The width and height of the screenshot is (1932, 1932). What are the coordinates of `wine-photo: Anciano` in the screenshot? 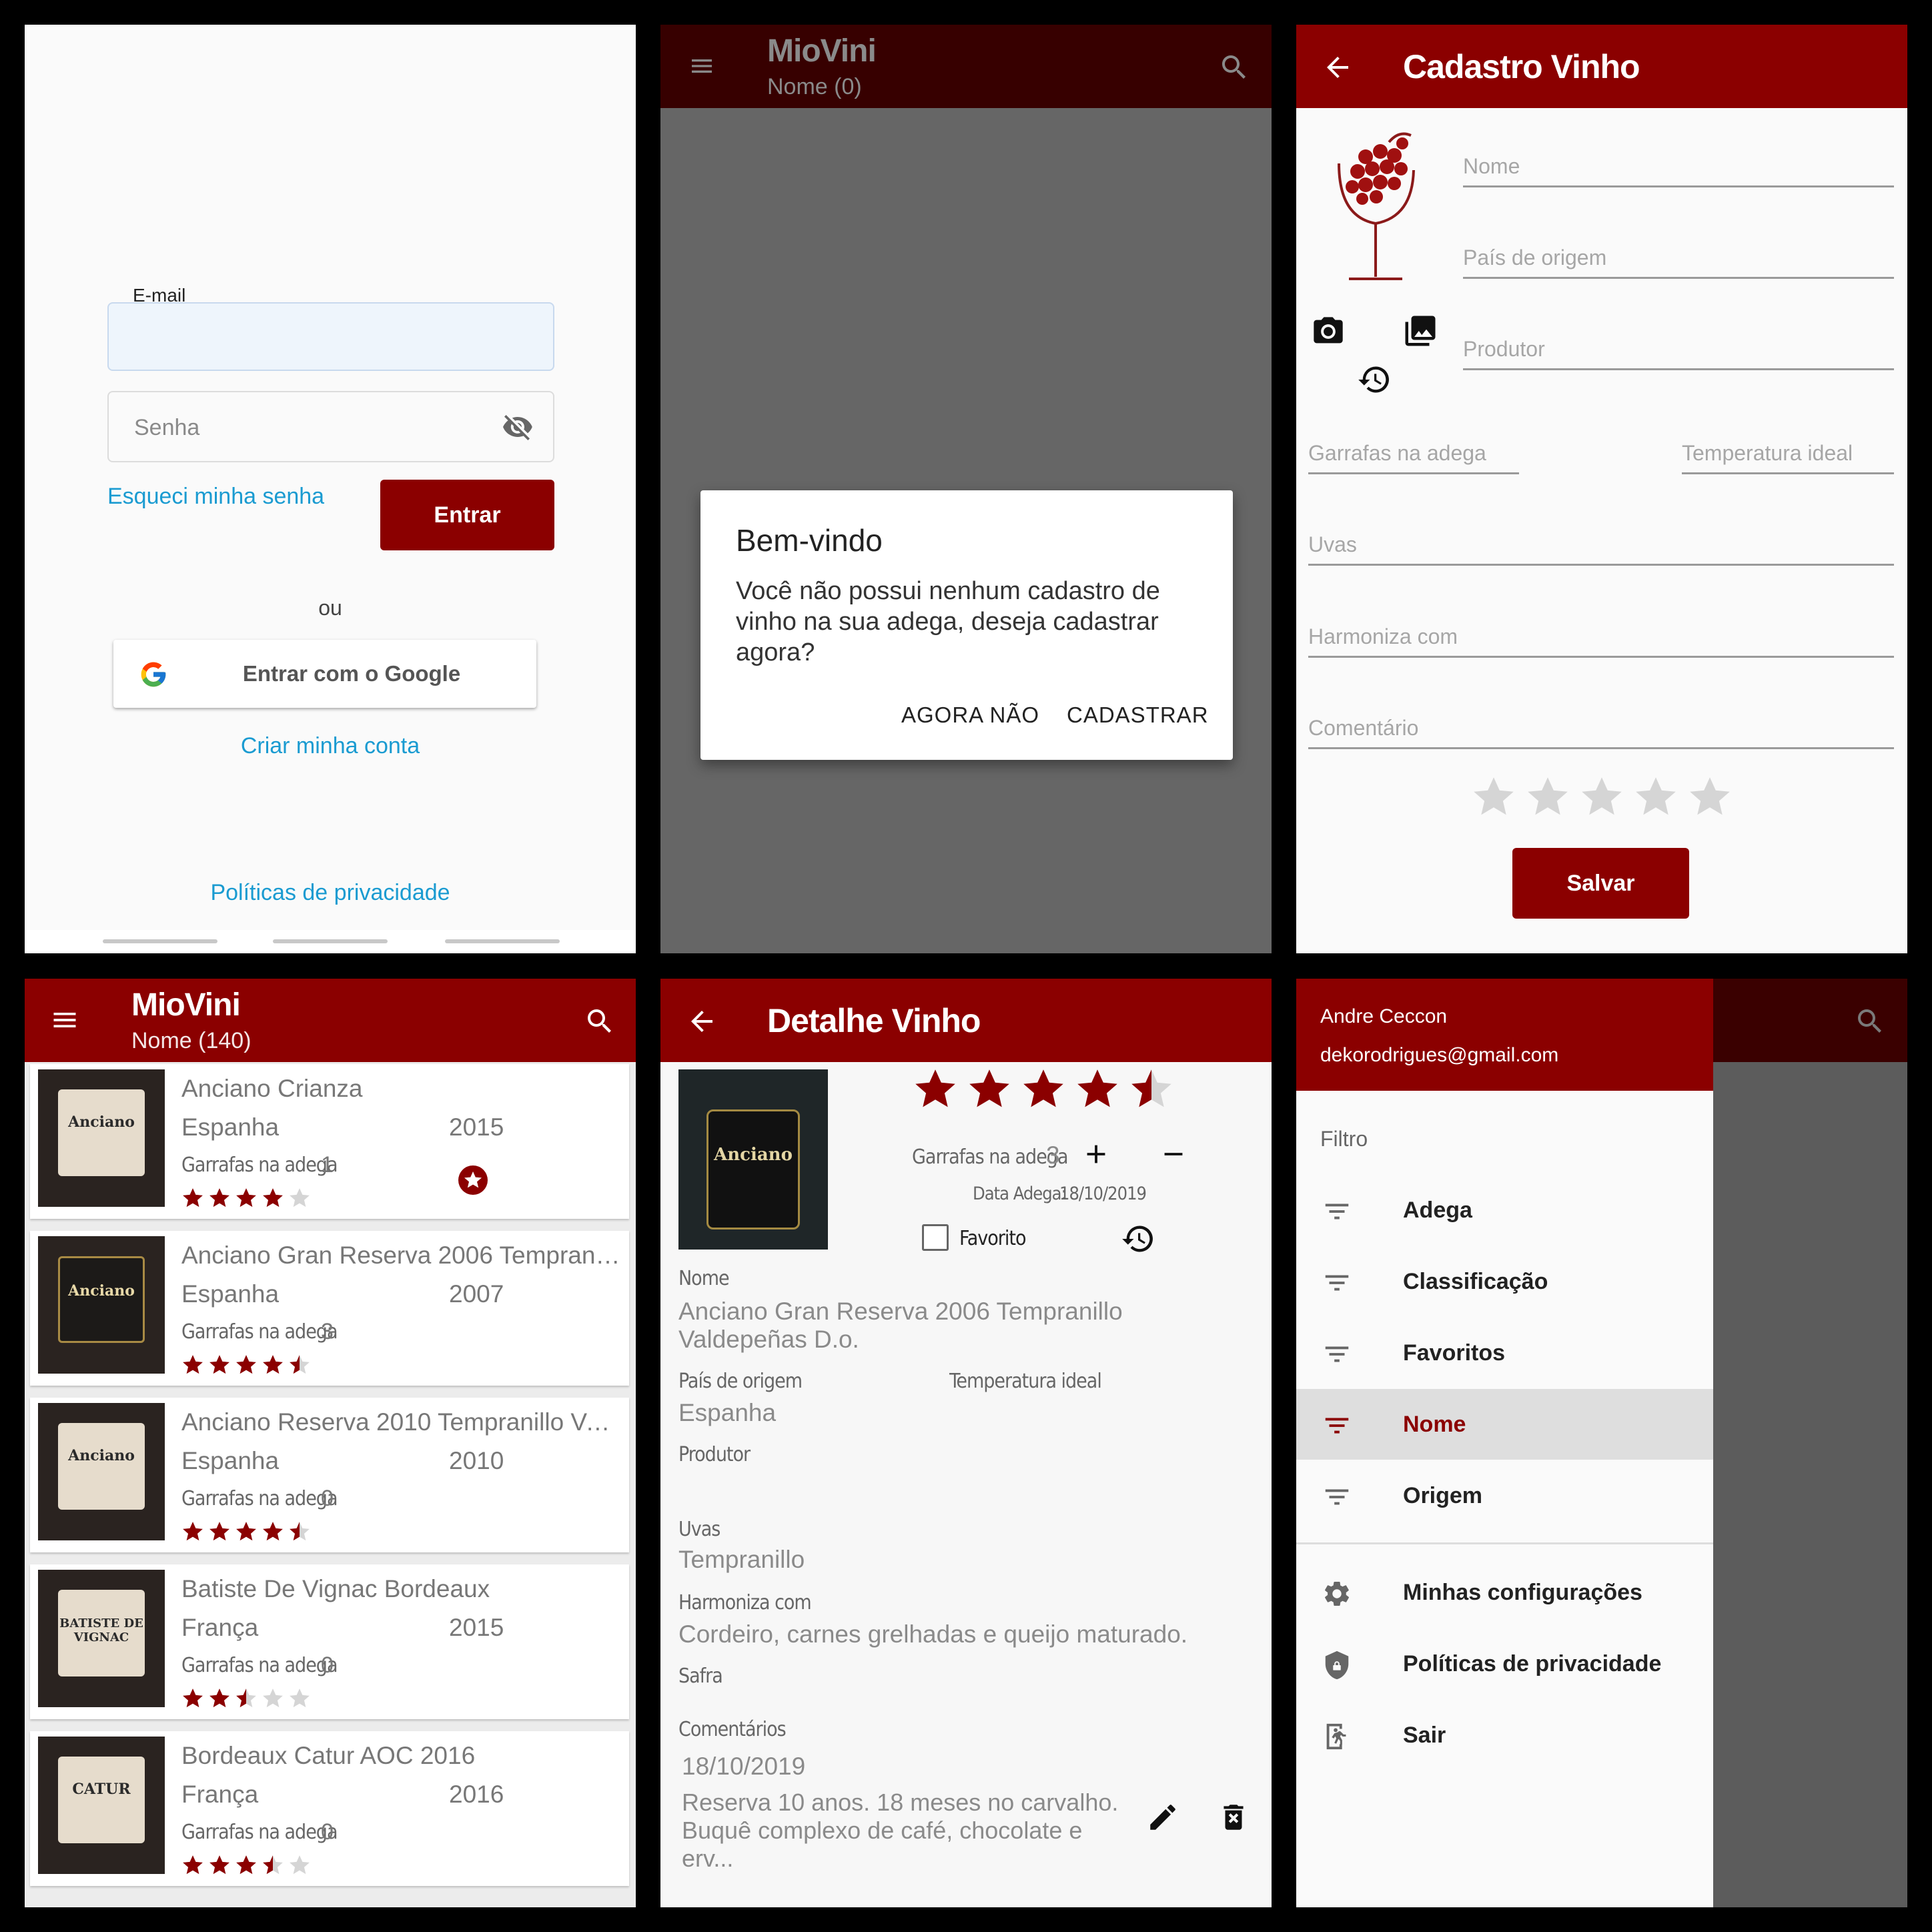 It's located at (753, 1159).